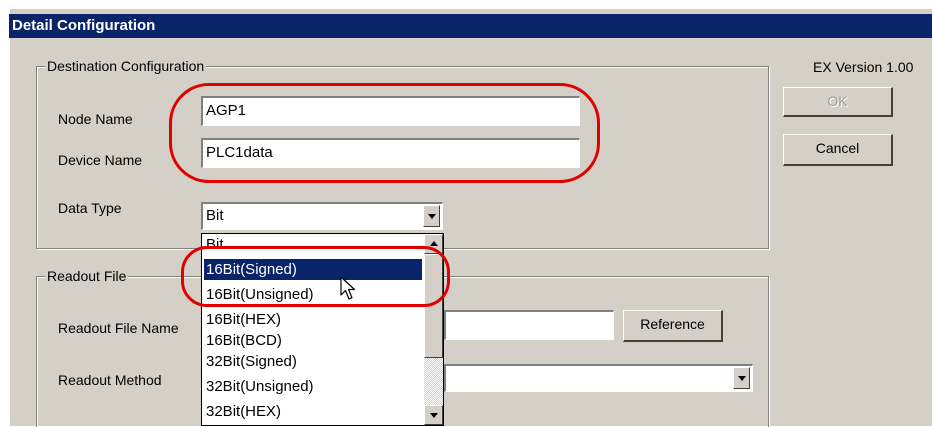 The height and width of the screenshot is (427, 932). What do you see at coordinates (118, 328) in the screenshot?
I see `readout-file-name-label: Readout File Name` at bounding box center [118, 328].